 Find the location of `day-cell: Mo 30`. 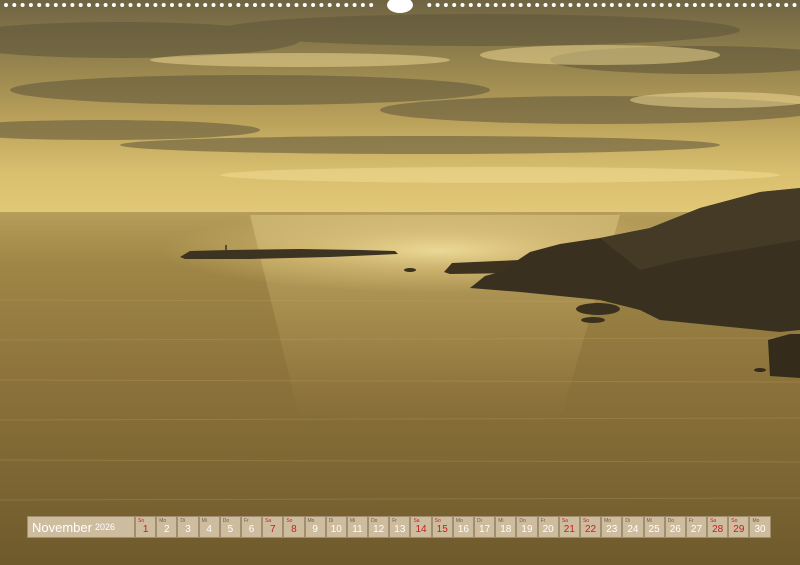

day-cell: Mo 30 is located at coordinates (760, 527).